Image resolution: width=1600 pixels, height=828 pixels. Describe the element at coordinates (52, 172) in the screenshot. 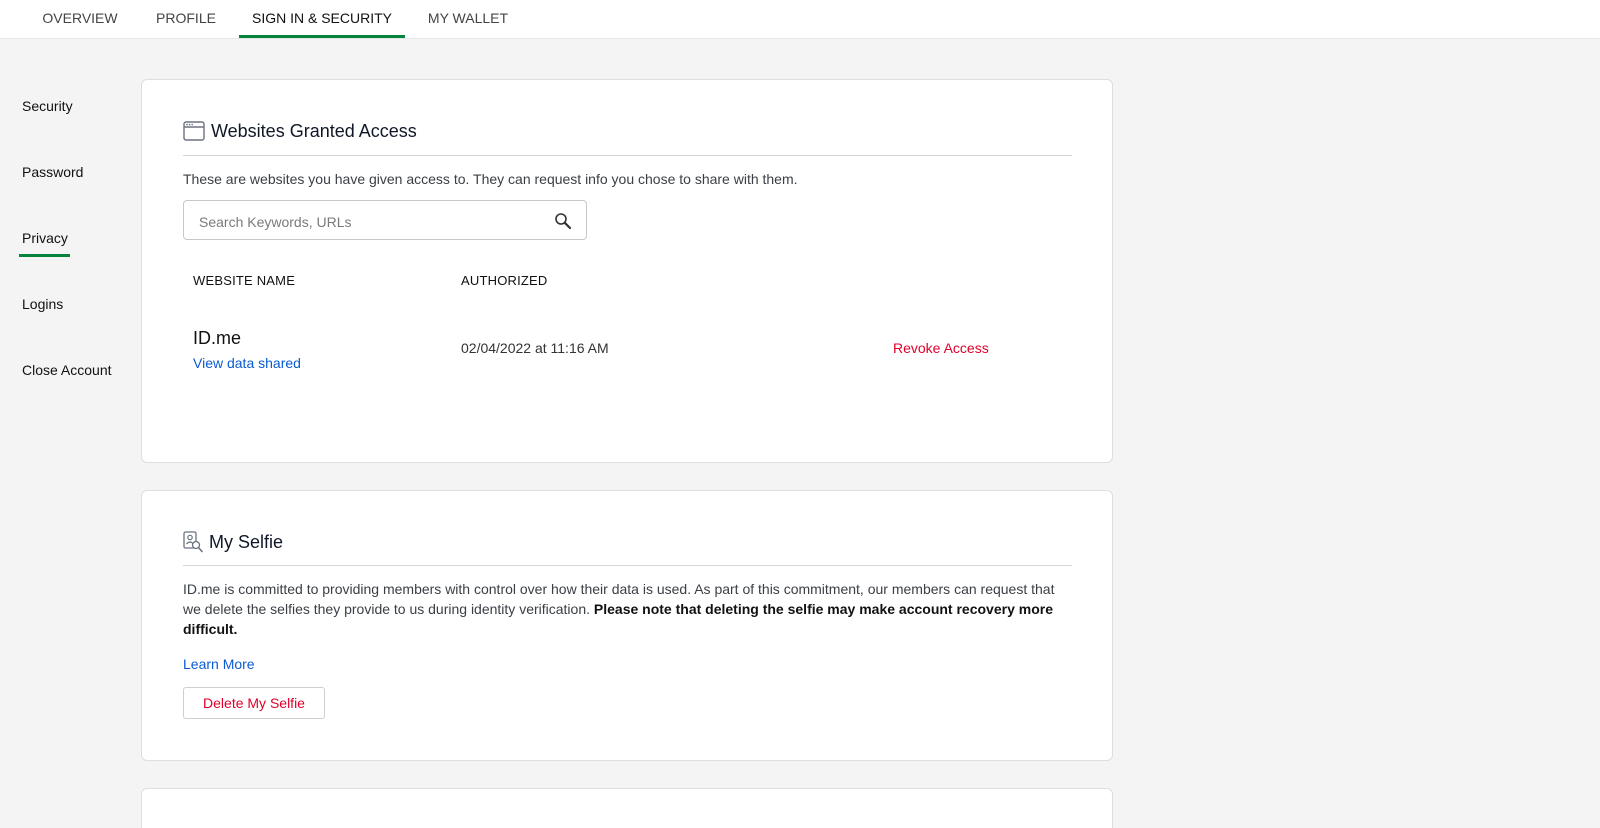

I see `sidebar-item-password: Password` at that location.